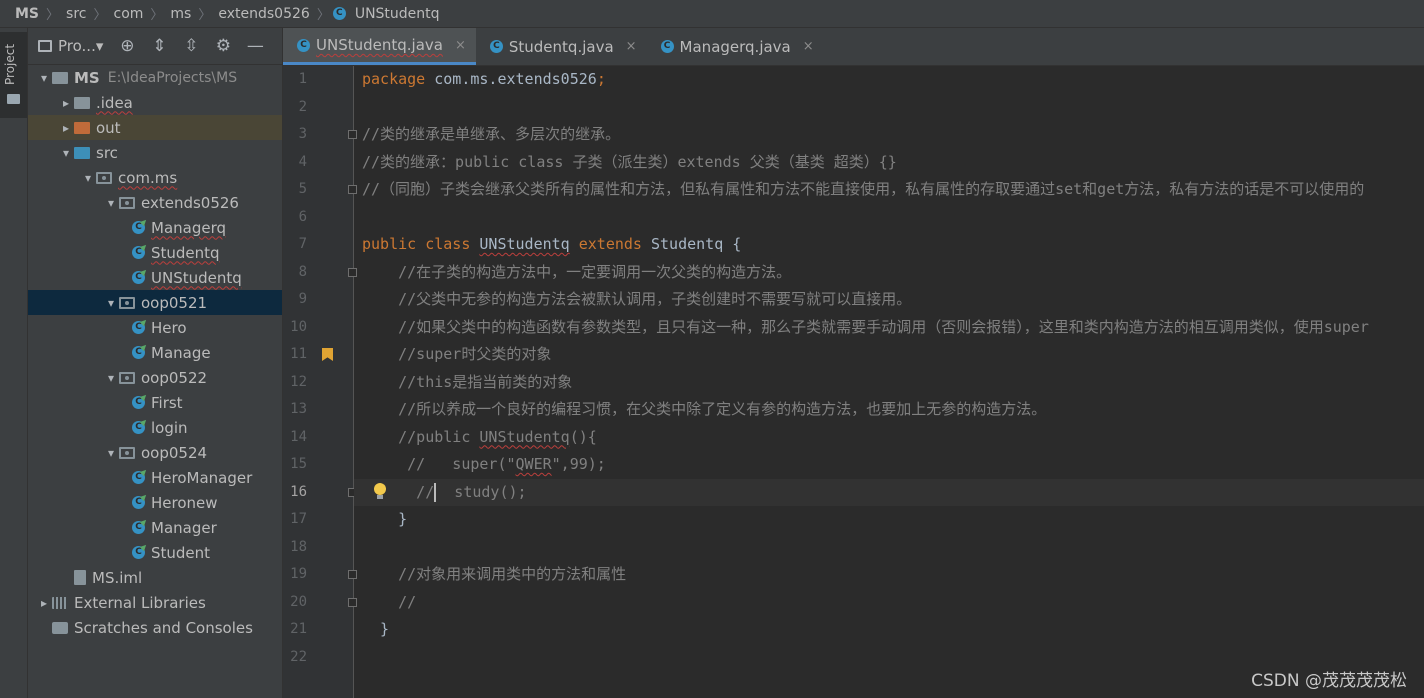 The width and height of the screenshot is (1424, 698). What do you see at coordinates (298, 574) in the screenshot?
I see `line-number: 19` at bounding box center [298, 574].